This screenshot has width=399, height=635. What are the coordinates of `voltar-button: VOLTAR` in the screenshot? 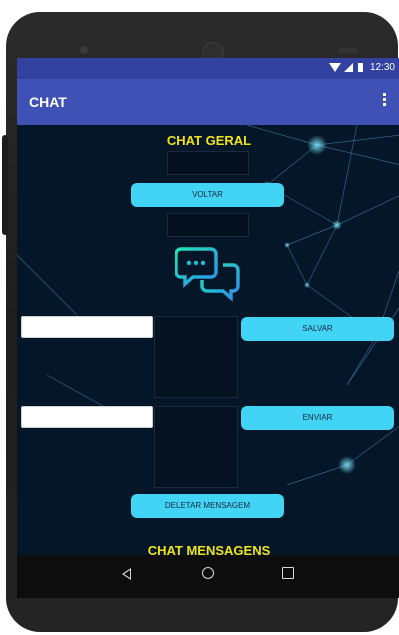 It's located at (207, 195).